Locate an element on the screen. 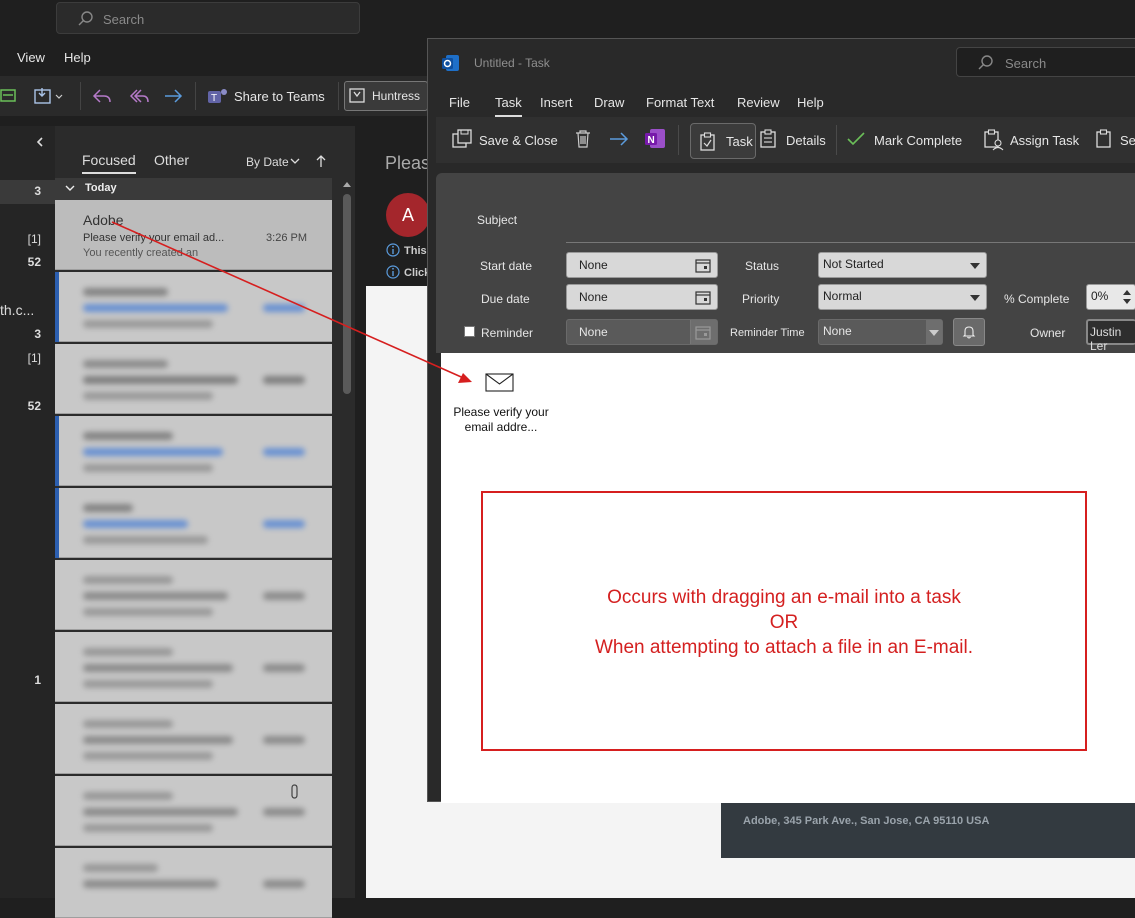 This screenshot has height=918, width=1135. priority-select: Normal is located at coordinates (902, 297).